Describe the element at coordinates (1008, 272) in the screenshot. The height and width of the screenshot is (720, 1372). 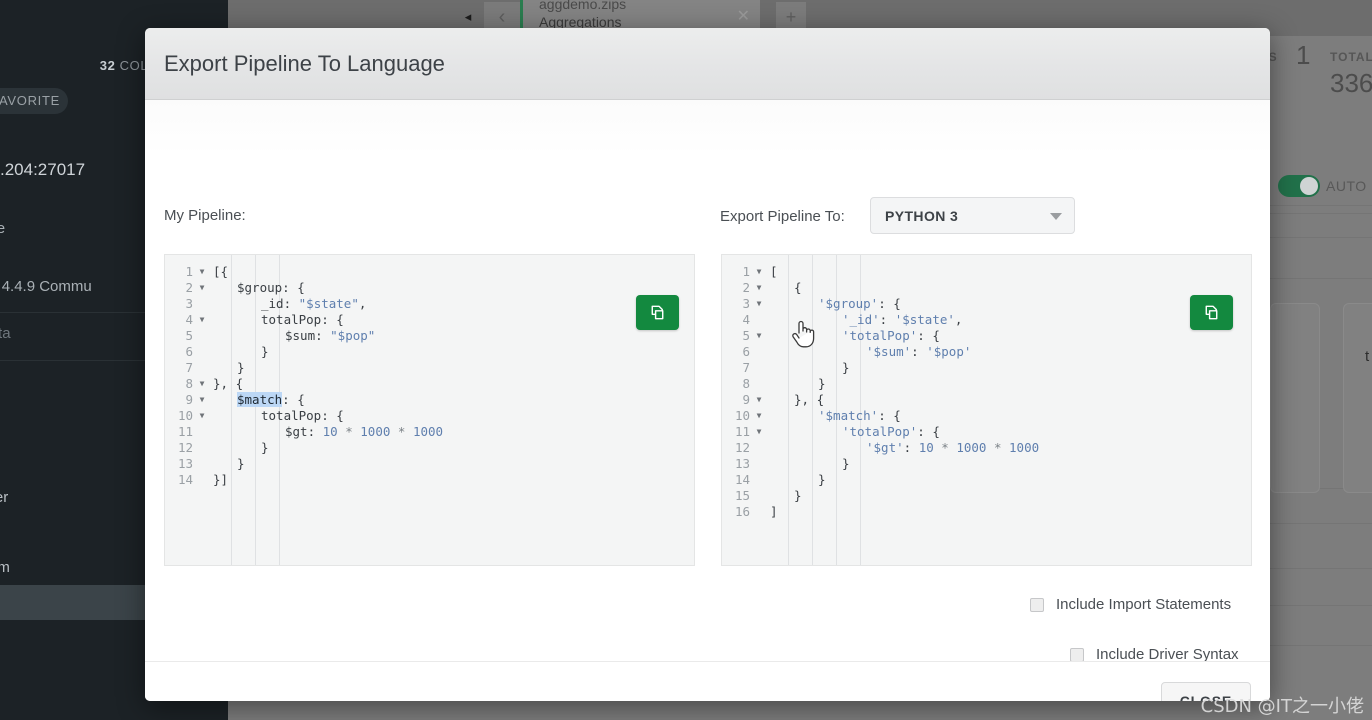
I see `code-text: [` at that location.